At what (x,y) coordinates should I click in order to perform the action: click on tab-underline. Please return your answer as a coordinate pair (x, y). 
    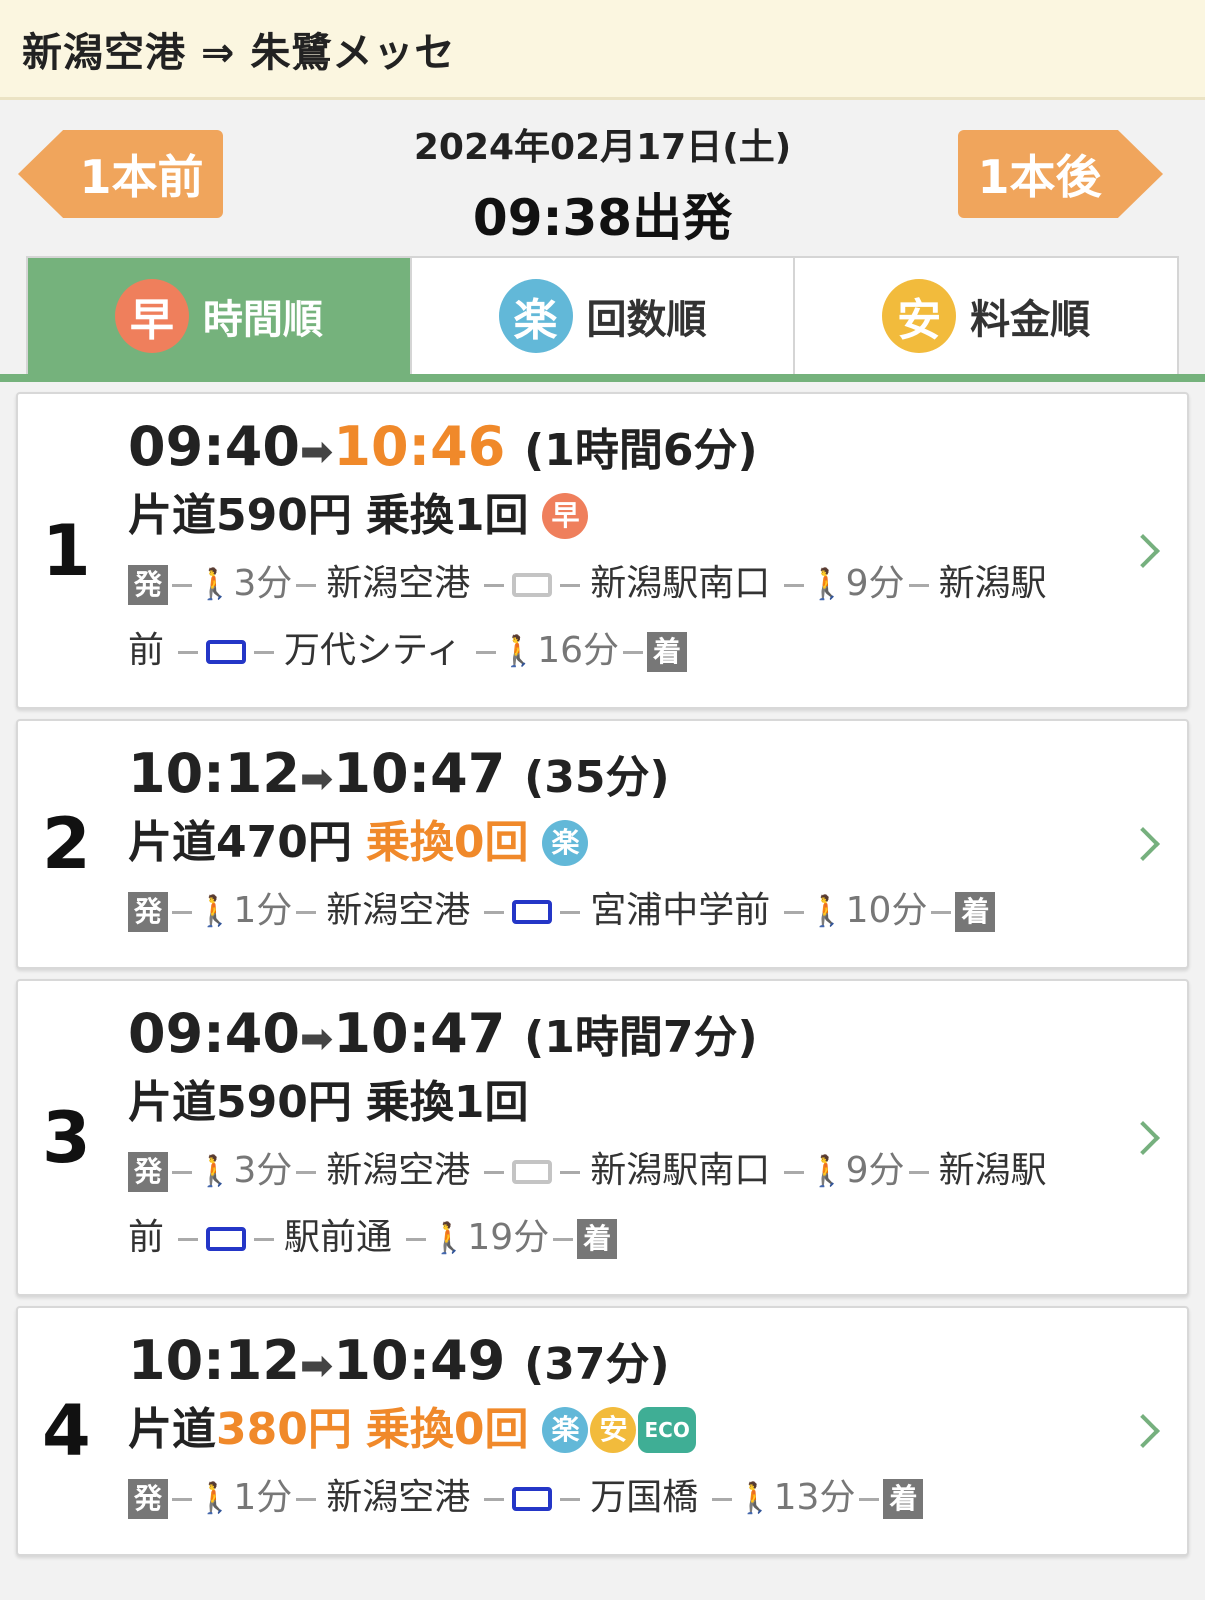
    Looking at the image, I should click on (602, 378).